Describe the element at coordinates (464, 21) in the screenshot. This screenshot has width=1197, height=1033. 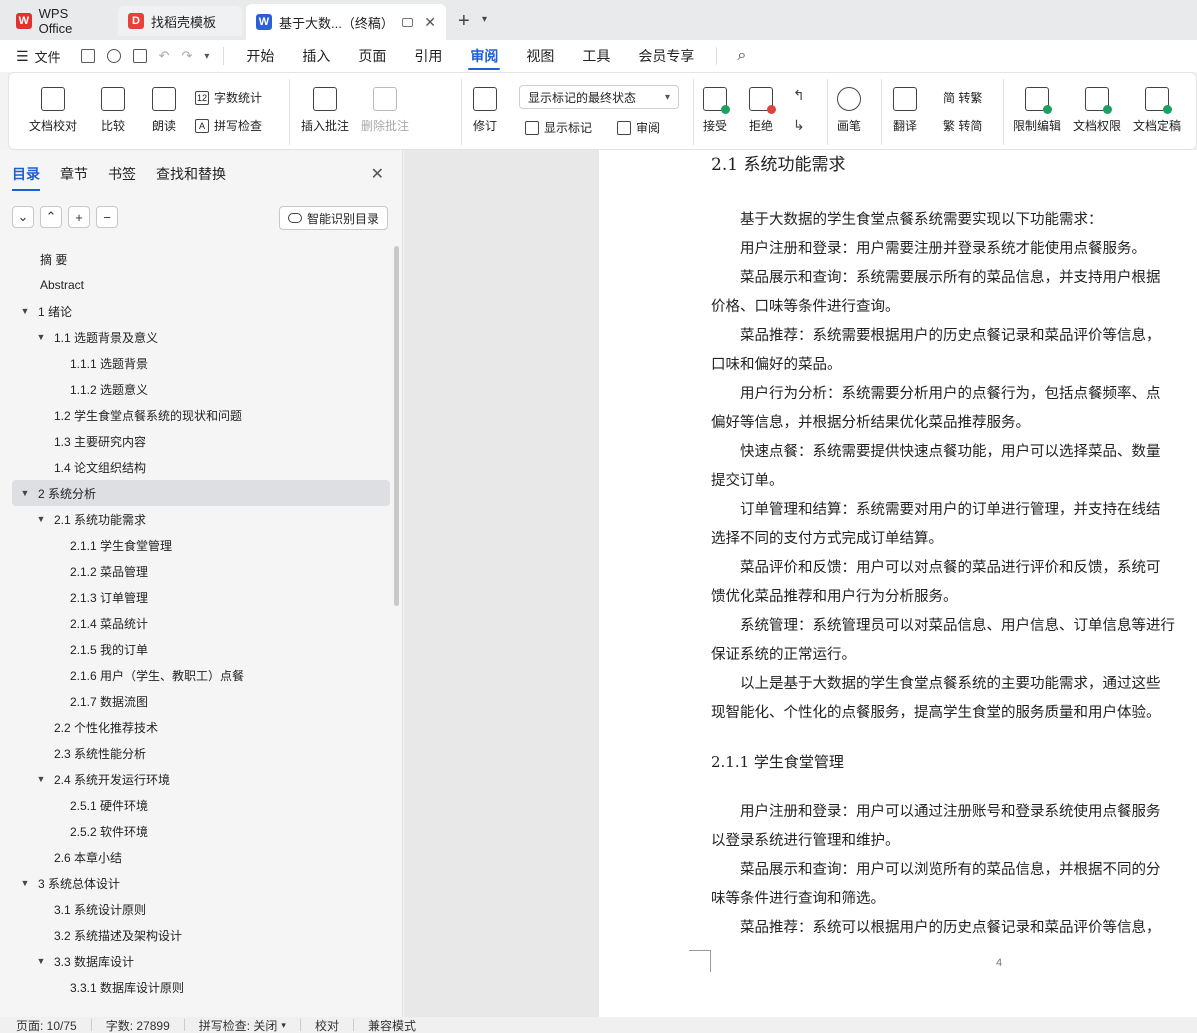
I see `new-tab-icon: +` at that location.